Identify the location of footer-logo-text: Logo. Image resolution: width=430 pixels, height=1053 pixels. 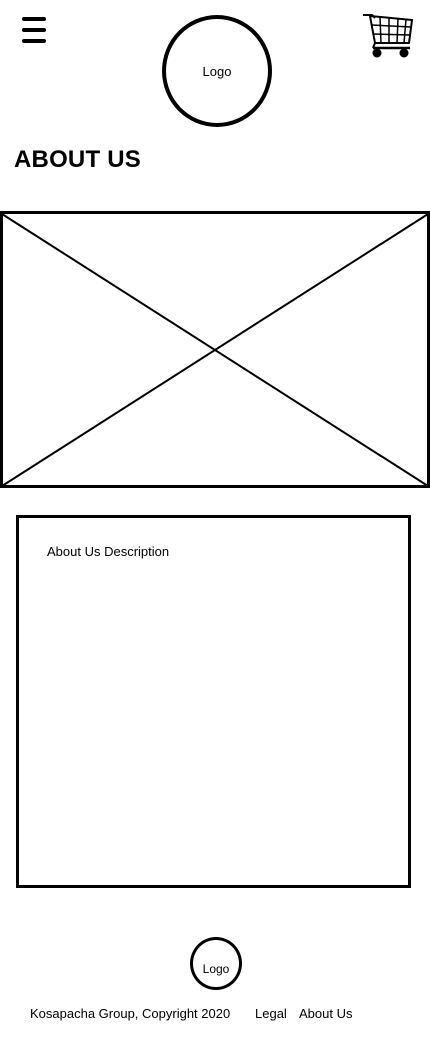
(216, 969).